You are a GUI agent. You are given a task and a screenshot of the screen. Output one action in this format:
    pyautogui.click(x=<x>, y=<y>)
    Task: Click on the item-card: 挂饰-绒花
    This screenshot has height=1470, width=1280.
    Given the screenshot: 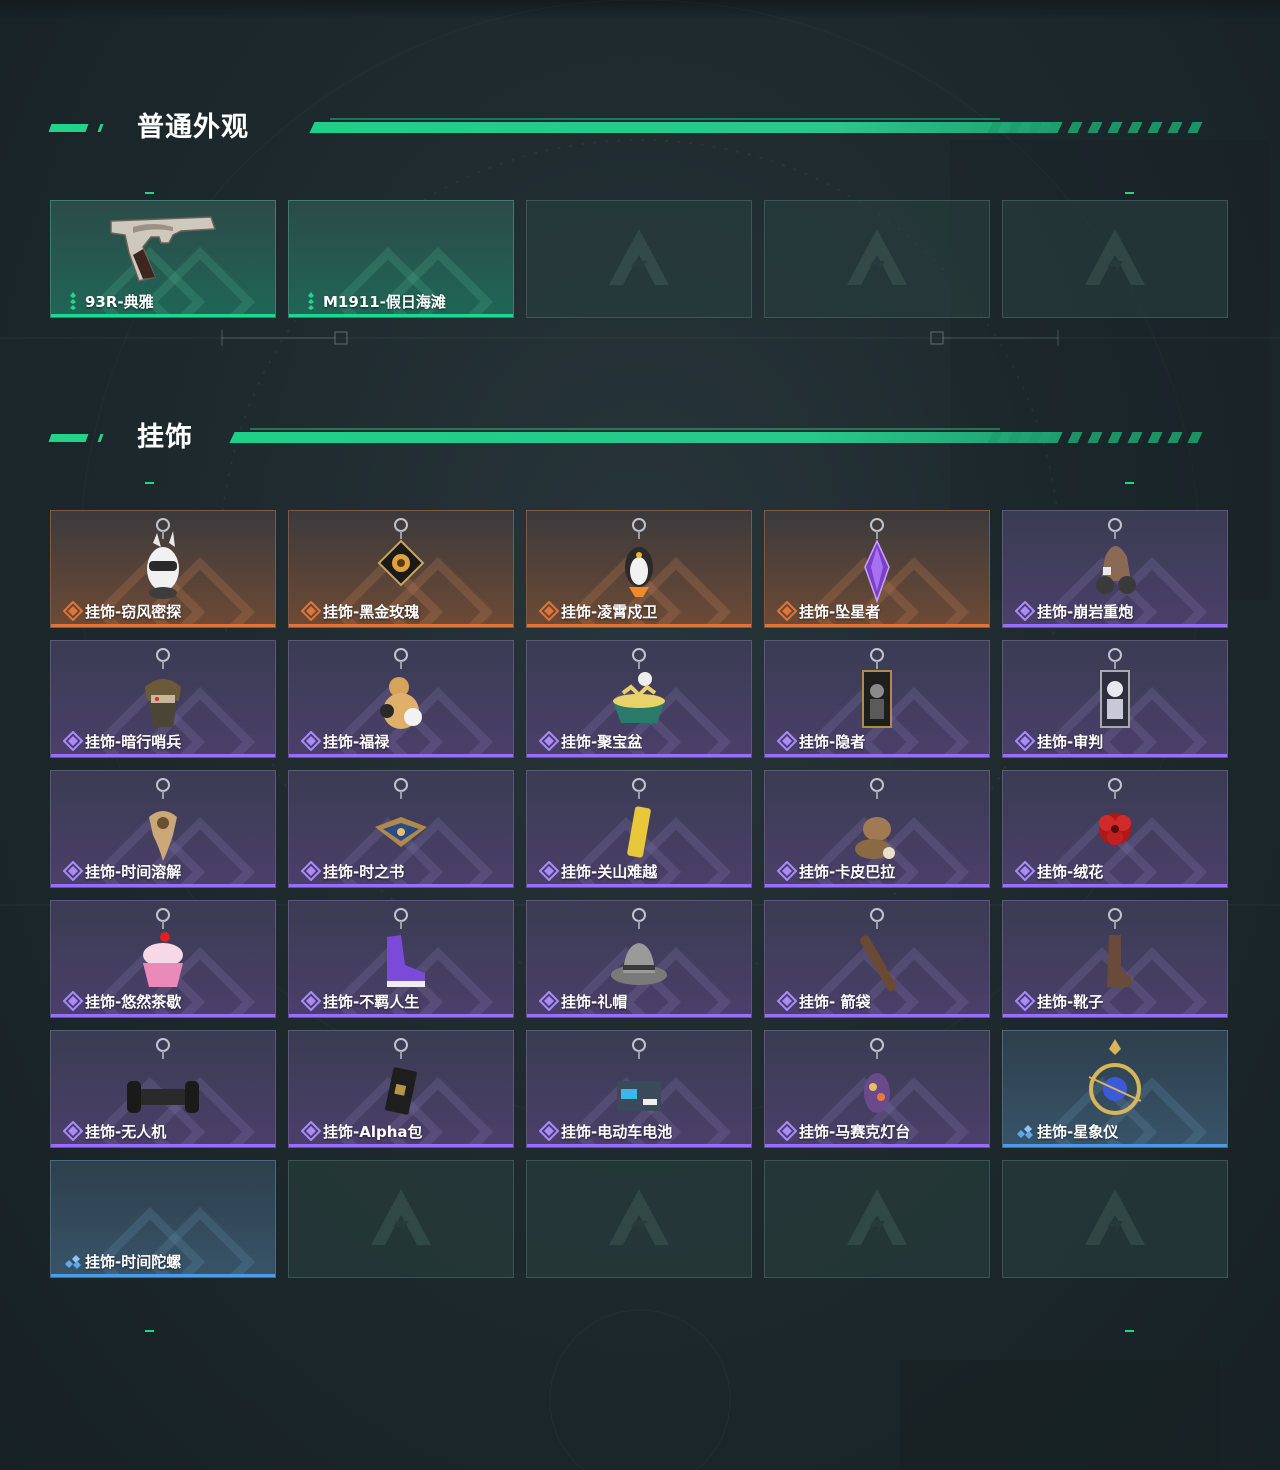 What is the action you would take?
    pyautogui.click(x=1115, y=829)
    